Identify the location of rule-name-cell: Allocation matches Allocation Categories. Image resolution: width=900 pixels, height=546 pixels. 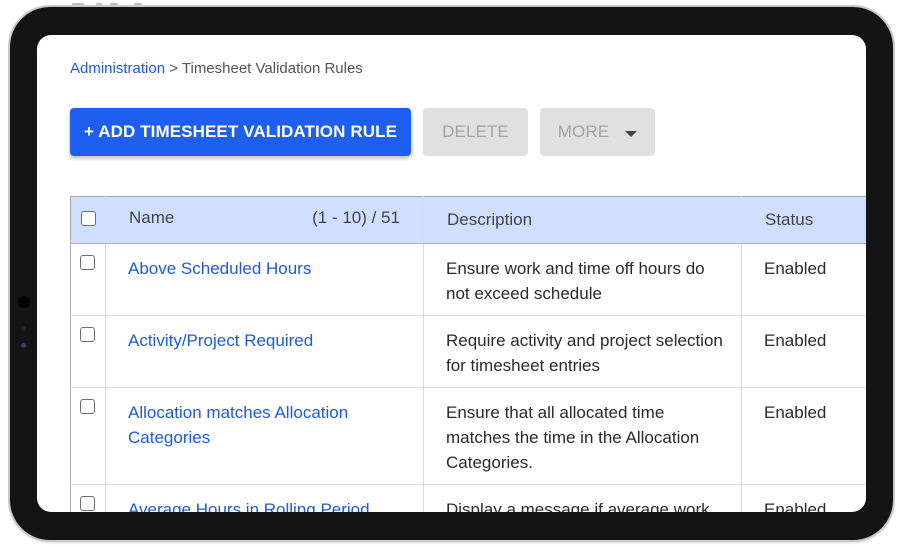
(264, 436).